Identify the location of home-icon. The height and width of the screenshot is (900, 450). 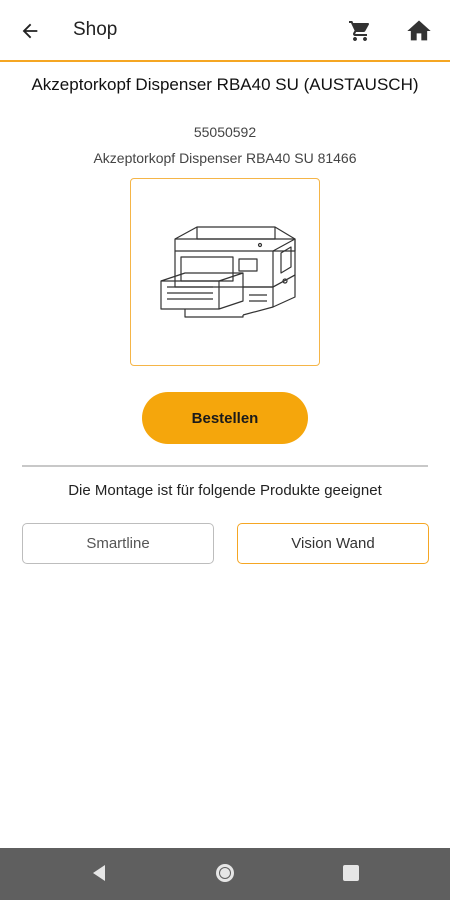
(419, 30).